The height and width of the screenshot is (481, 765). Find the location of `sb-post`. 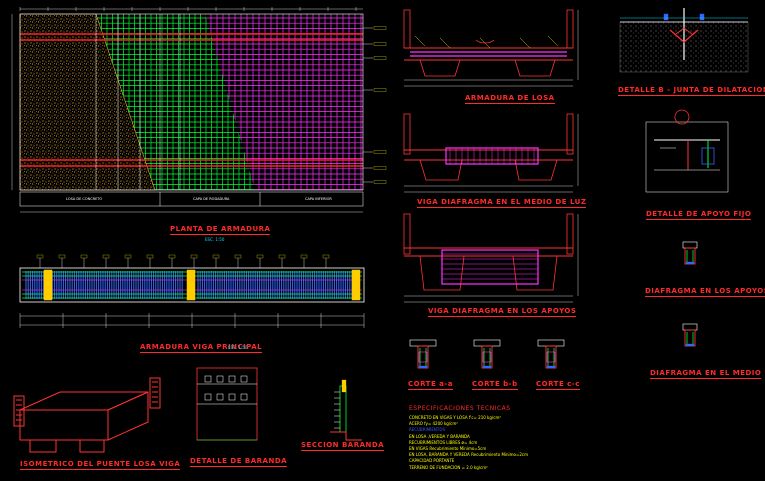

sb-post is located at coordinates (343, 409).